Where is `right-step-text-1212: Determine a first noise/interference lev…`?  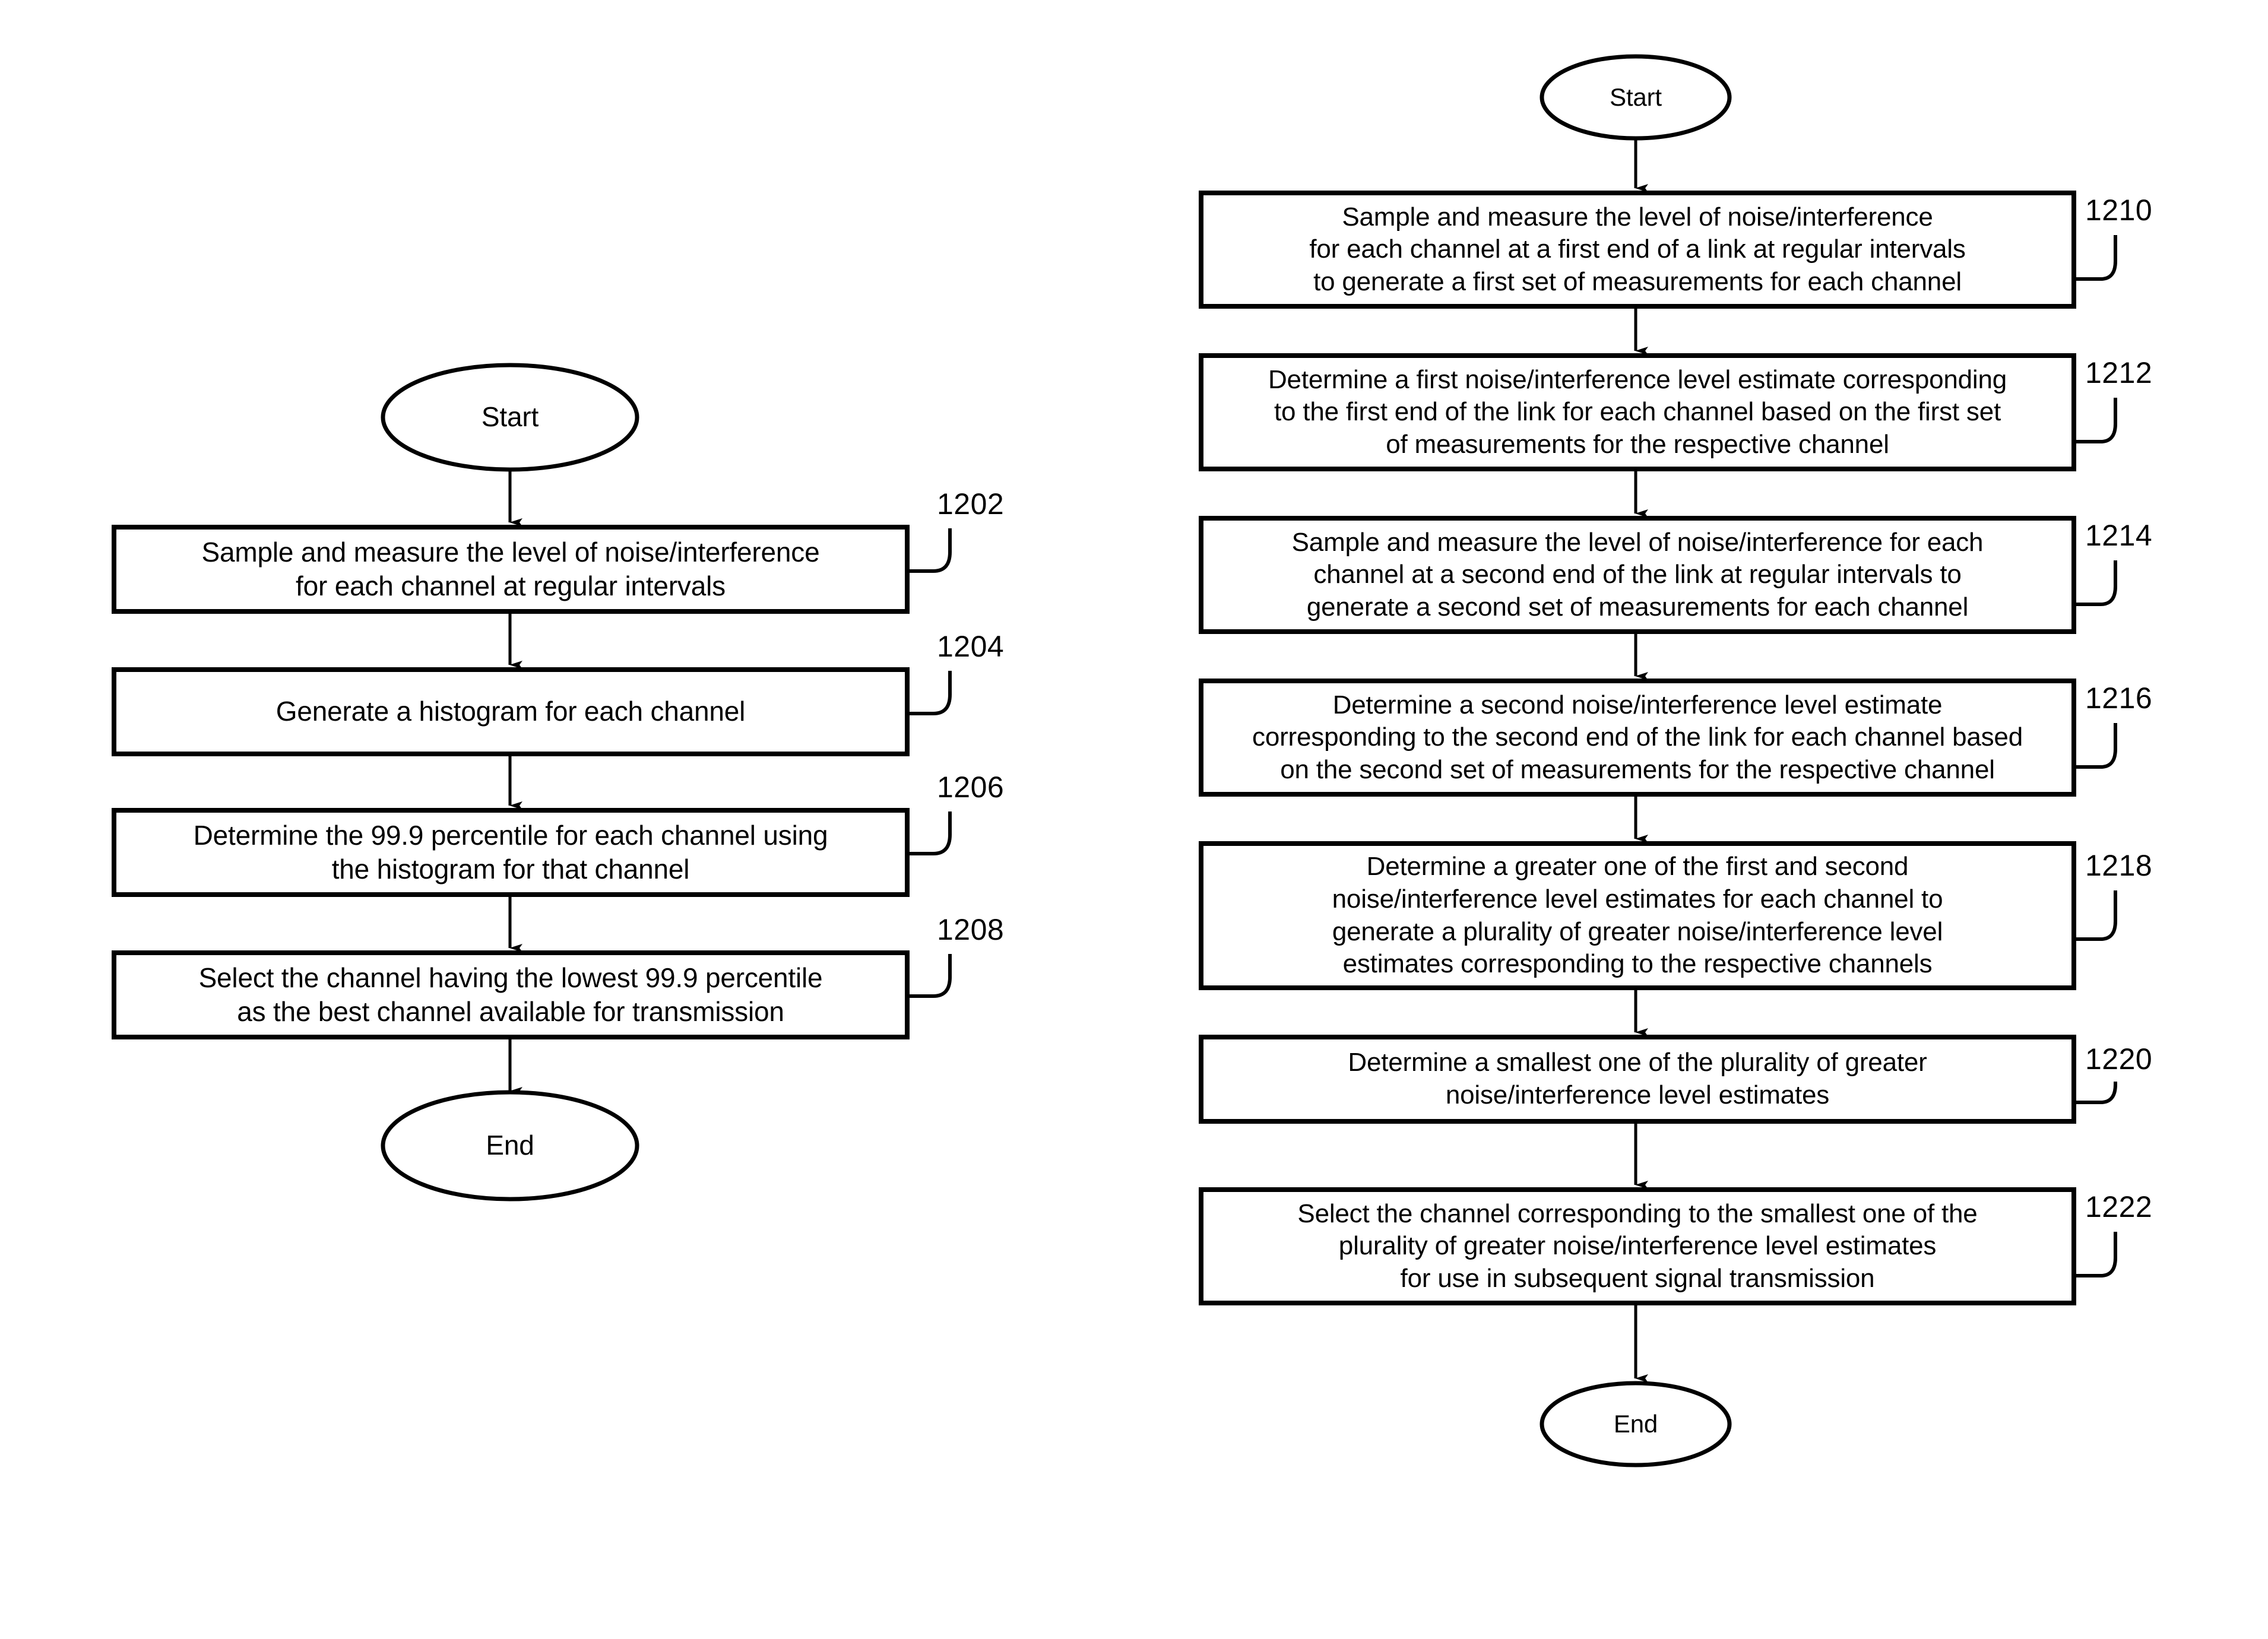
right-step-text-1212: Determine a first noise/interference lev… is located at coordinates (1637, 411).